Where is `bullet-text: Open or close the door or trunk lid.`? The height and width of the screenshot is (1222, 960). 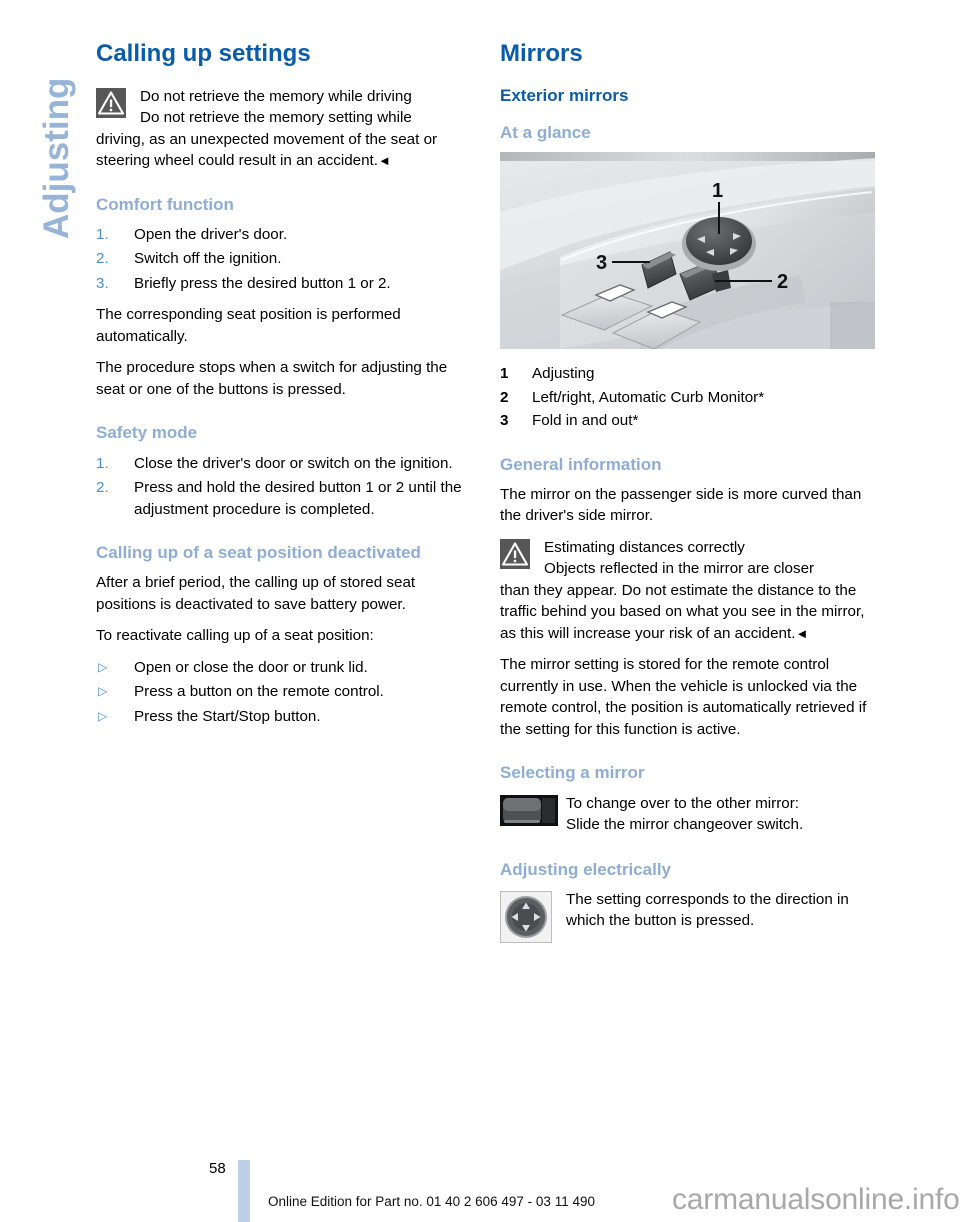 bullet-text: Open or close the door or trunk lid. is located at coordinates (251, 667).